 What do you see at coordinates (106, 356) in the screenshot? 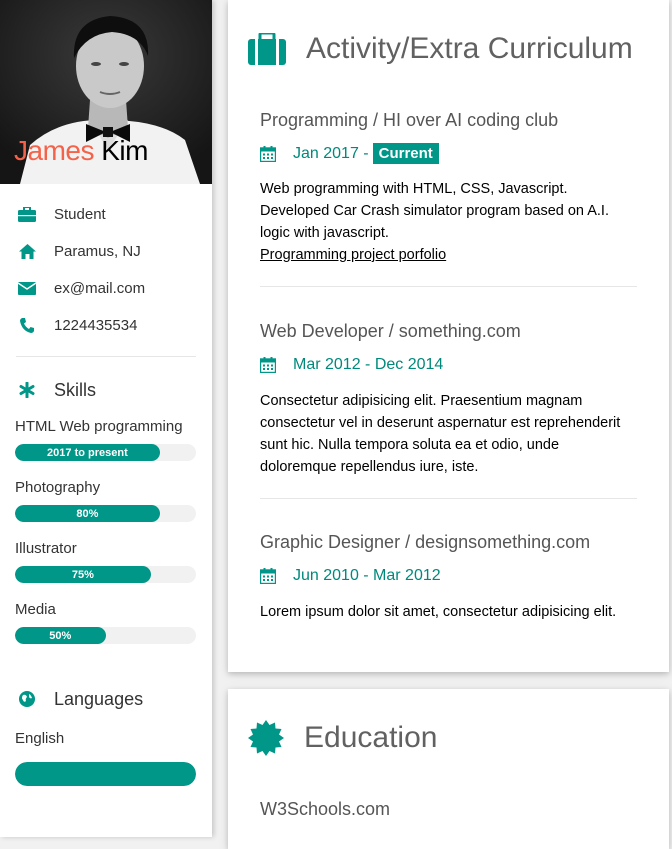
I see `sidebar-divider` at bounding box center [106, 356].